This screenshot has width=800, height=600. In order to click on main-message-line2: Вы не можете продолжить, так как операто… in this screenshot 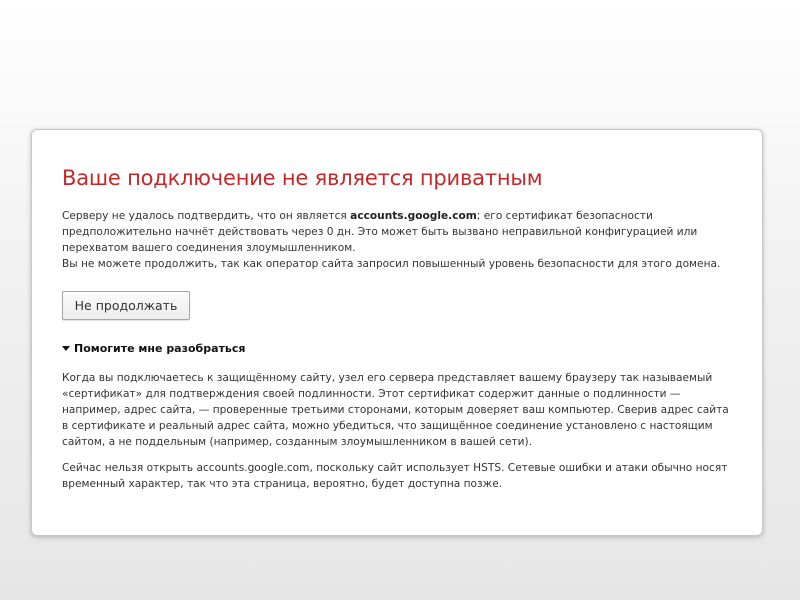, I will do `click(391, 264)`.